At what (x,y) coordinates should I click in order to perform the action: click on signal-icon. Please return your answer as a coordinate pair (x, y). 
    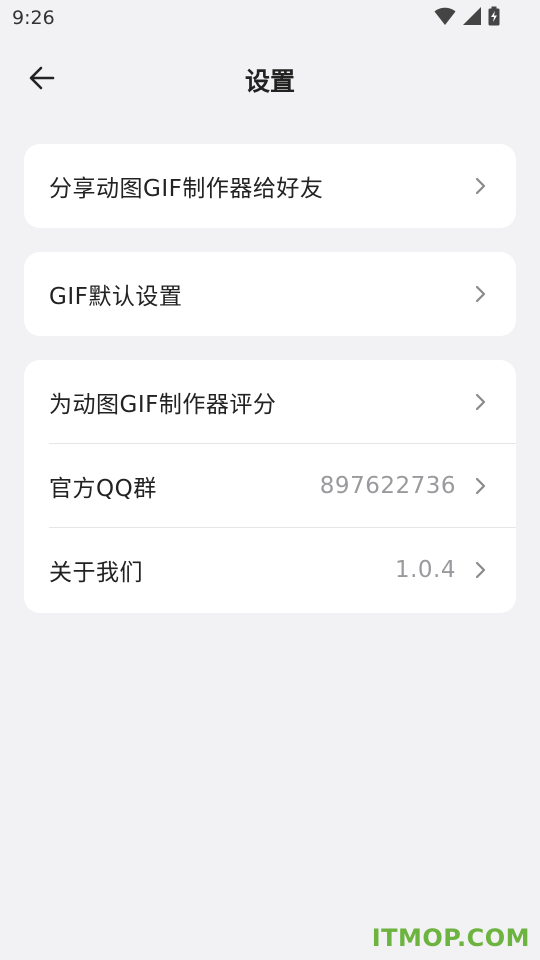
    Looking at the image, I should click on (472, 16).